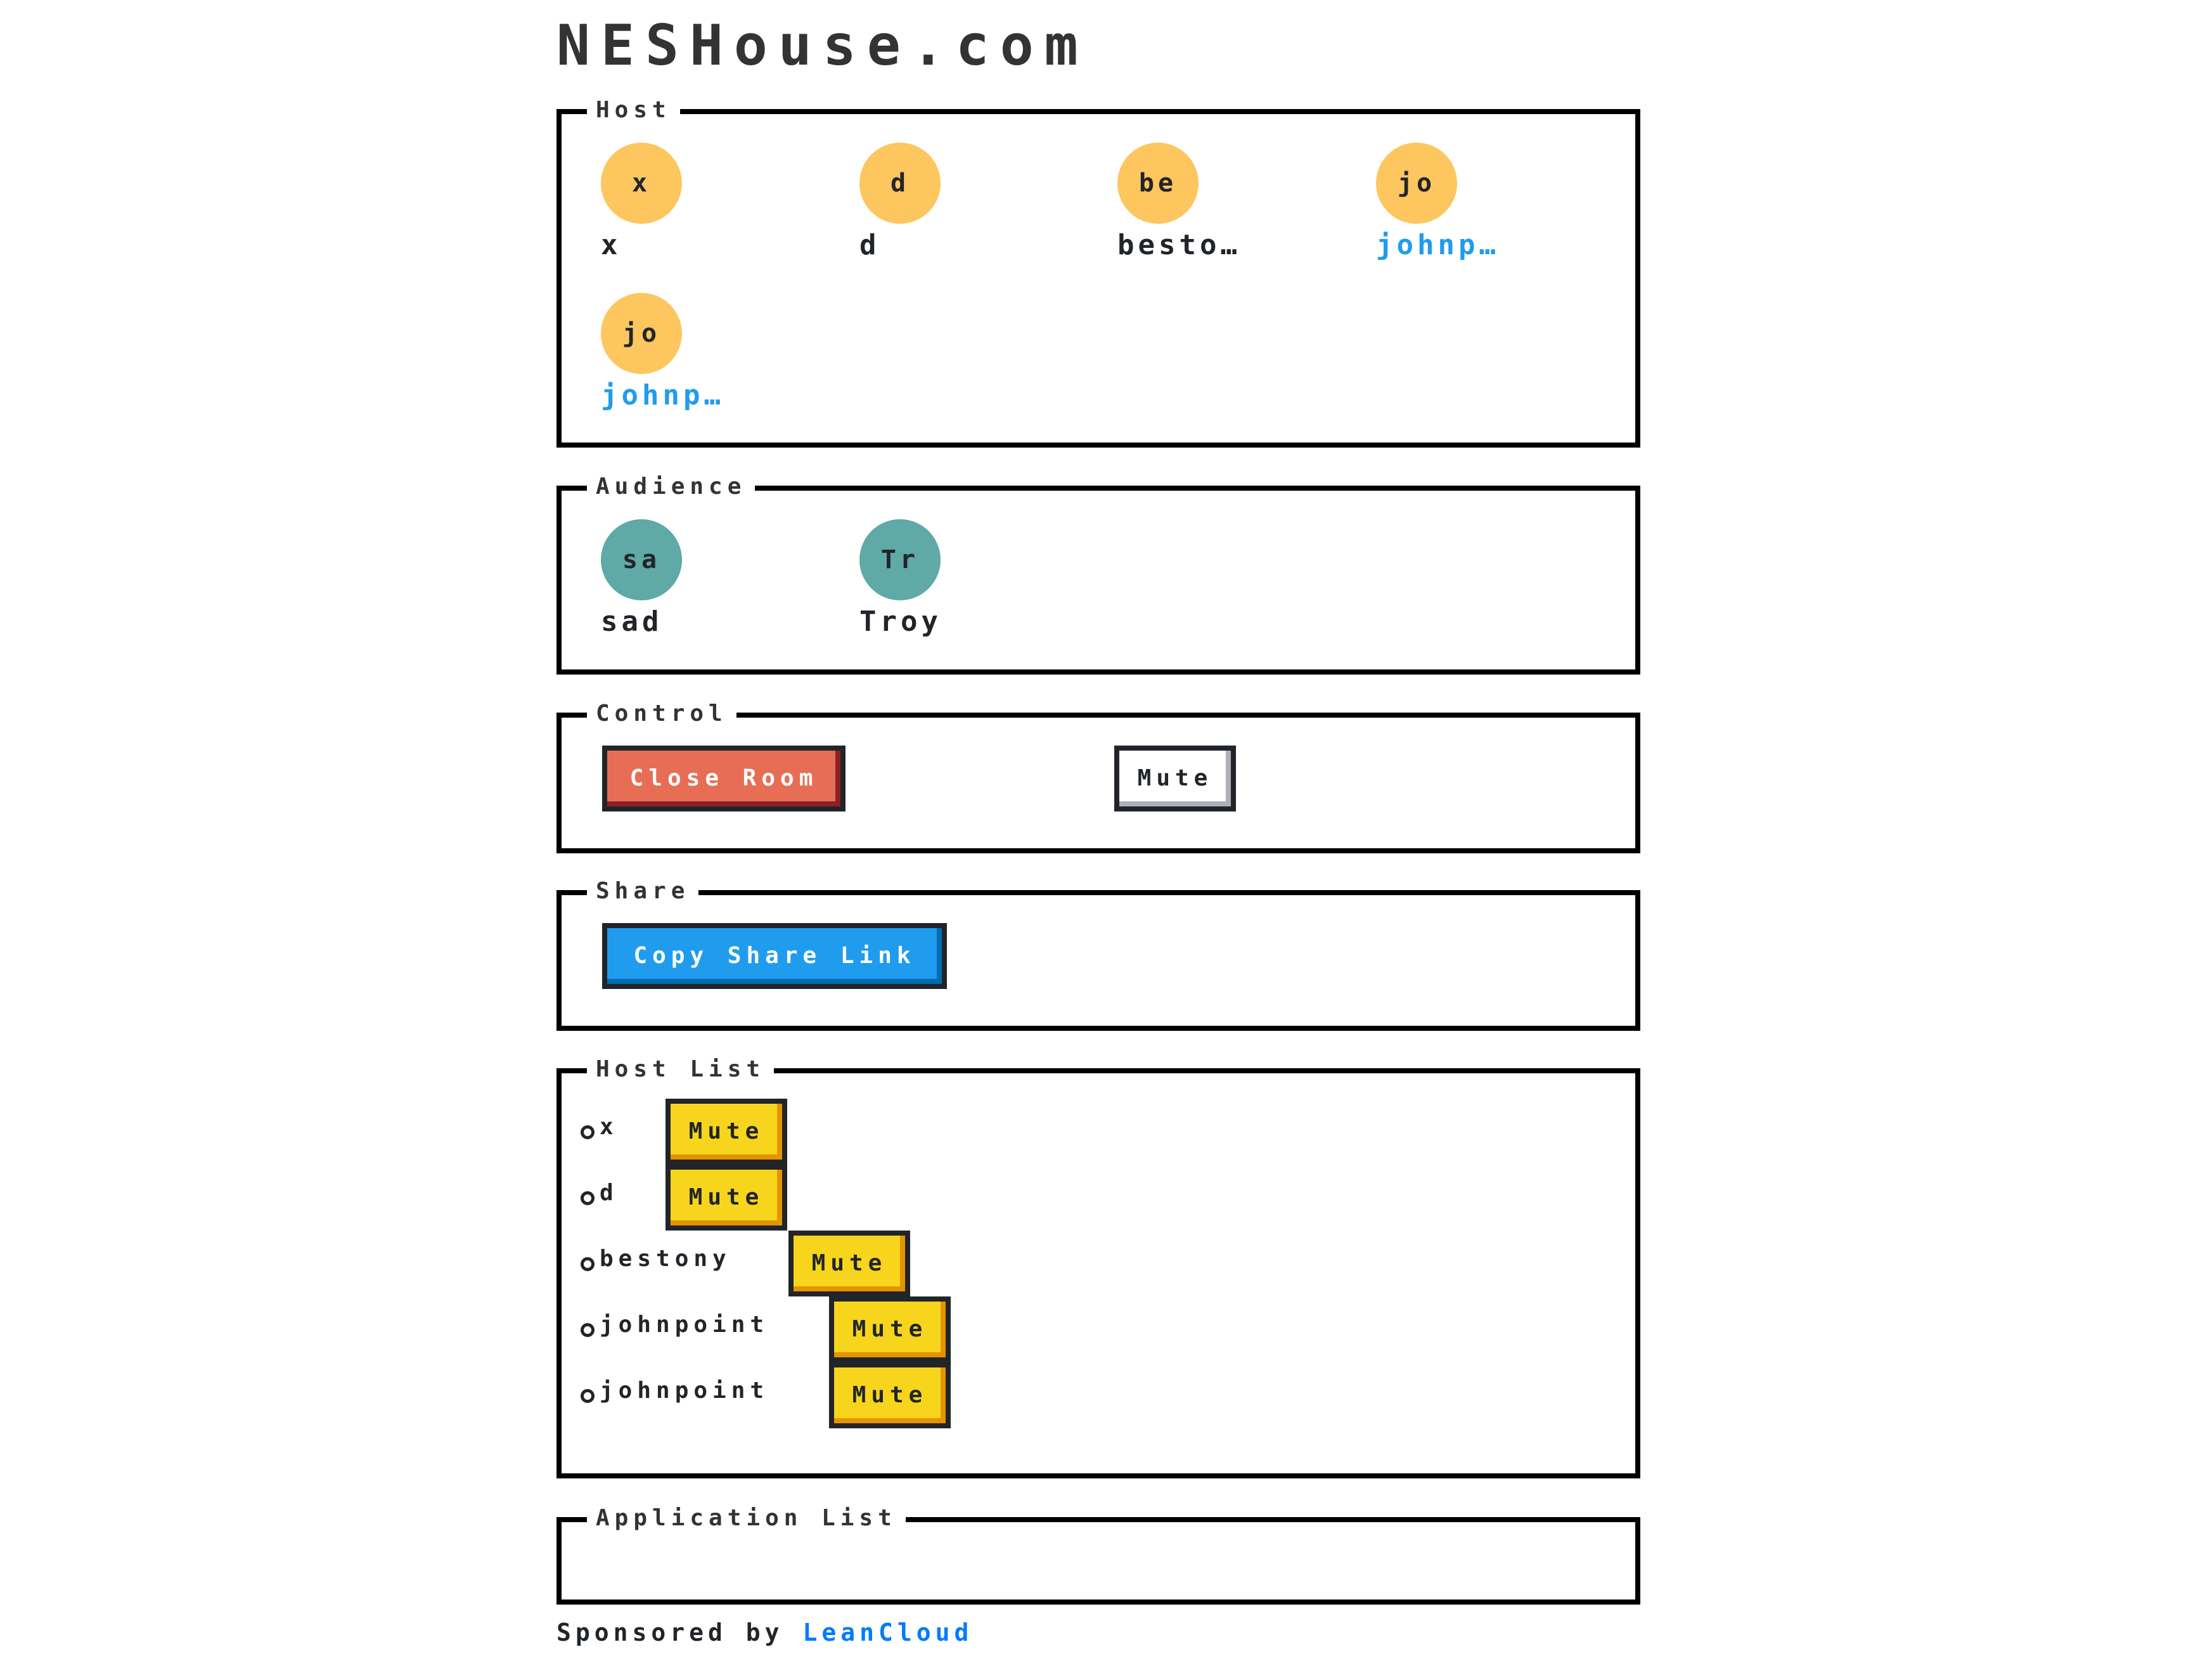 The width and height of the screenshot is (2212, 1661). What do you see at coordinates (609, 1127) in the screenshot?
I see `host-list-name: x` at bounding box center [609, 1127].